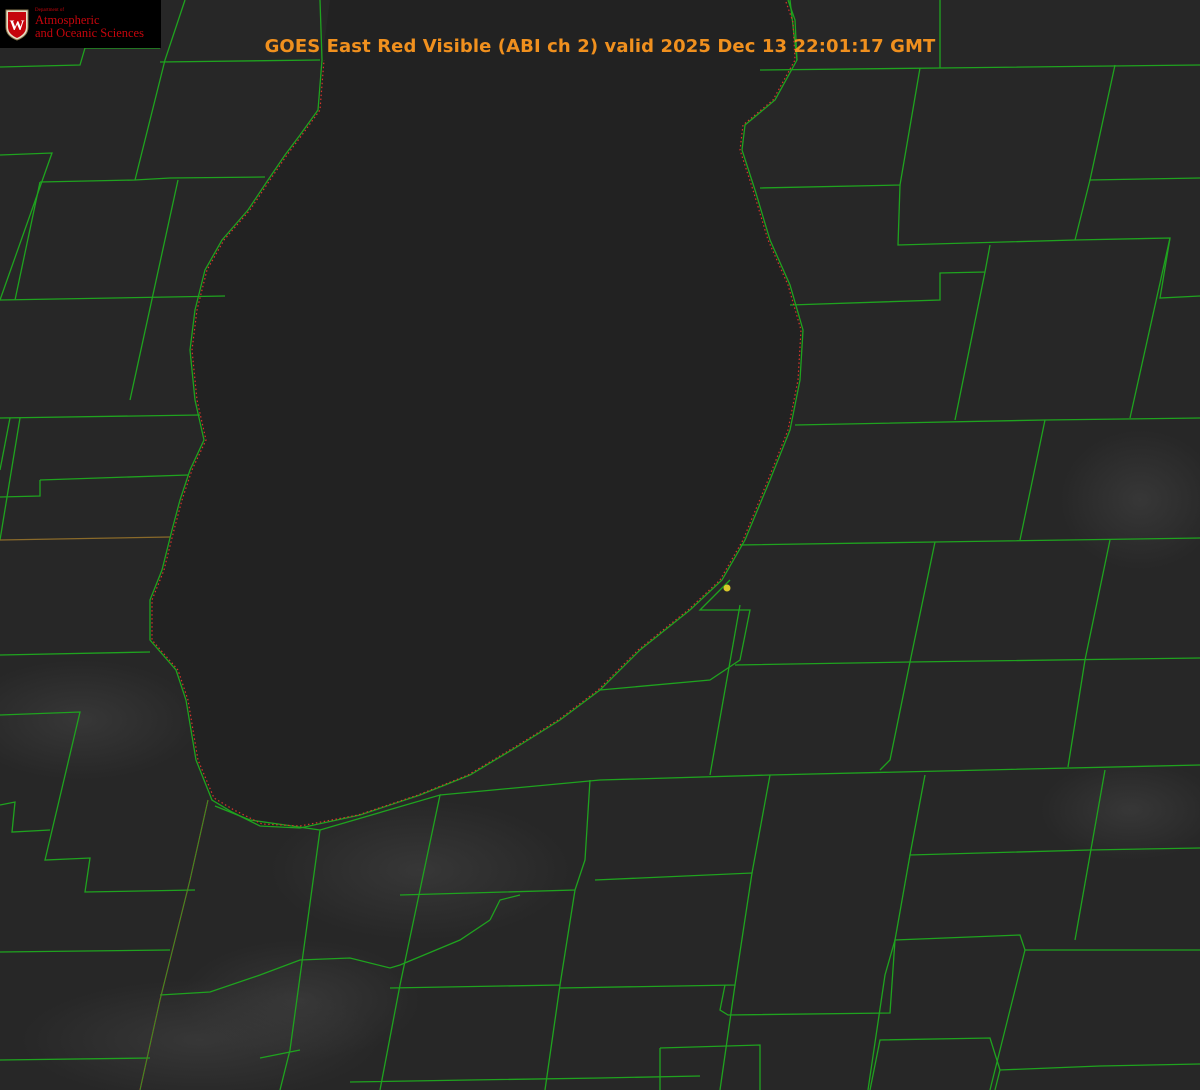  I want to click on svg-text: W, so click(17, 26).